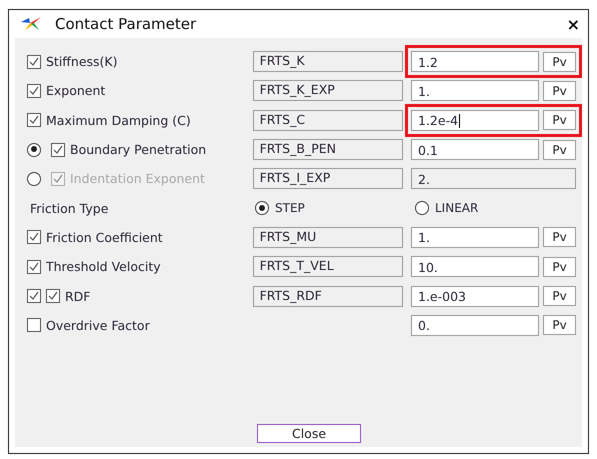  What do you see at coordinates (327, 149) in the screenshot?
I see `variable-field: FRTS_B_PEN` at bounding box center [327, 149].